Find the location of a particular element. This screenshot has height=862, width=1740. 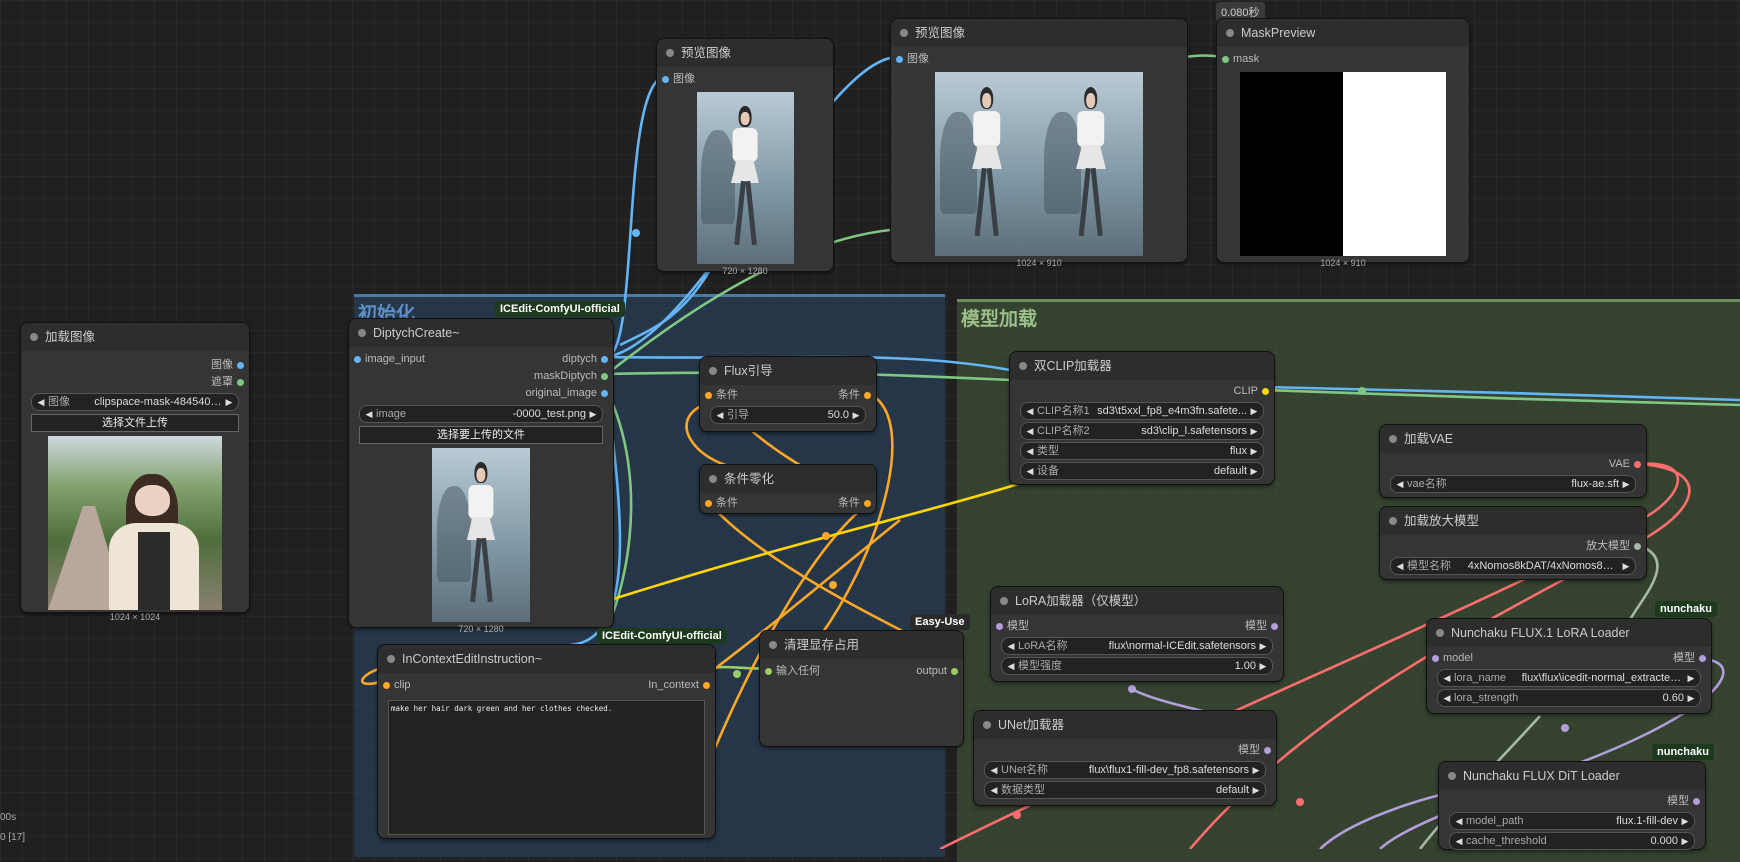

vae-name-widget: ◀ vae名称 flux-ae.sft ▶ is located at coordinates (1513, 484).